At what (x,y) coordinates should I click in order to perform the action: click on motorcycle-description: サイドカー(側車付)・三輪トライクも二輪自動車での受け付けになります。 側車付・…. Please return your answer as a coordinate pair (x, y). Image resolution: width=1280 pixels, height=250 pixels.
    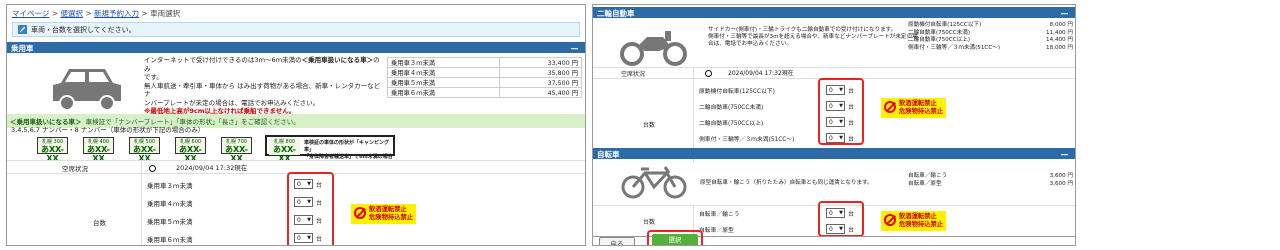
    Looking at the image, I should click on (813, 37).